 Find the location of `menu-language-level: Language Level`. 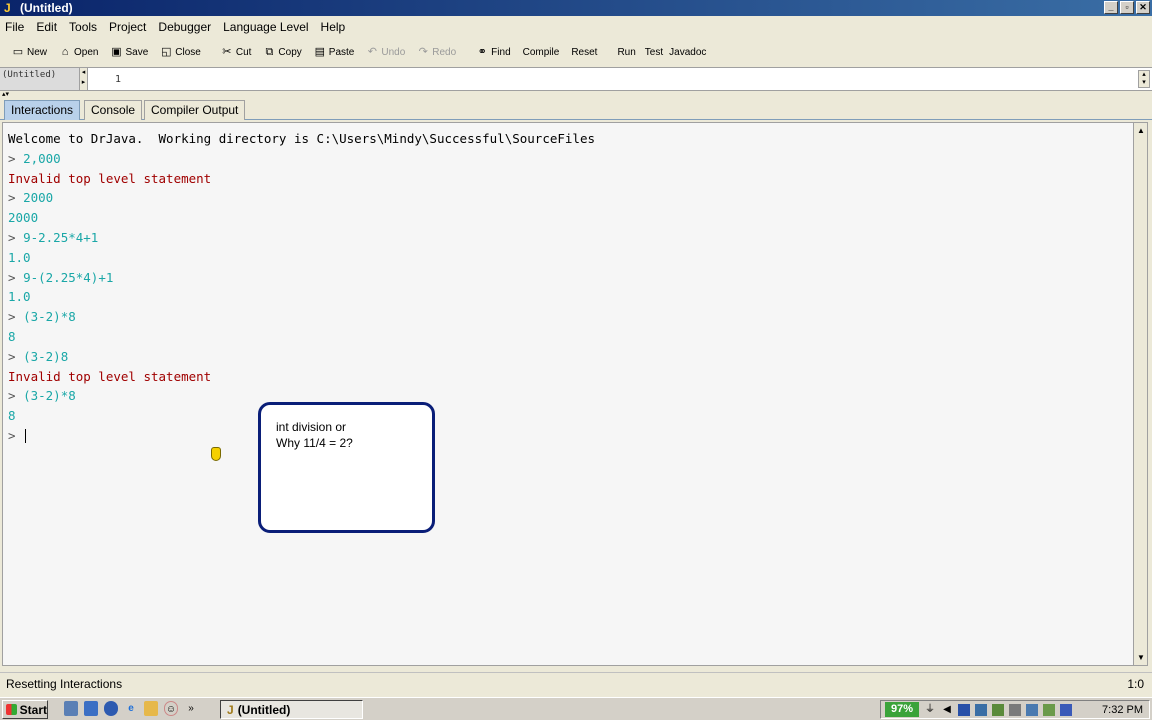

menu-language-level: Language Level is located at coordinates (265, 27).